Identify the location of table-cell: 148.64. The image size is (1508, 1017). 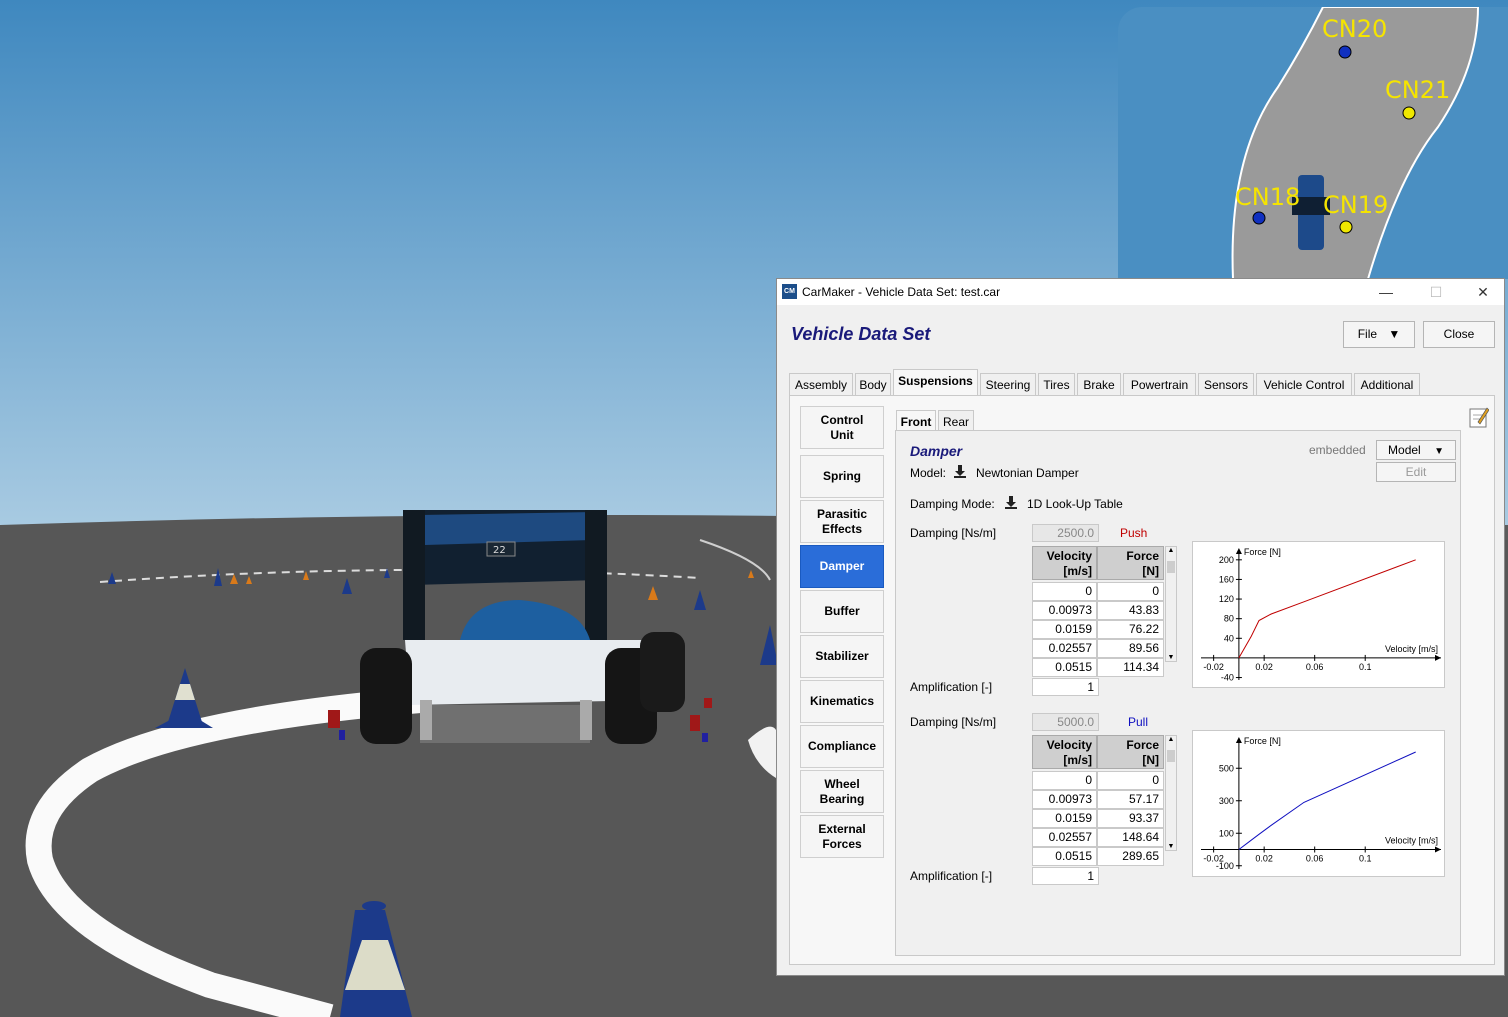
(1130, 837).